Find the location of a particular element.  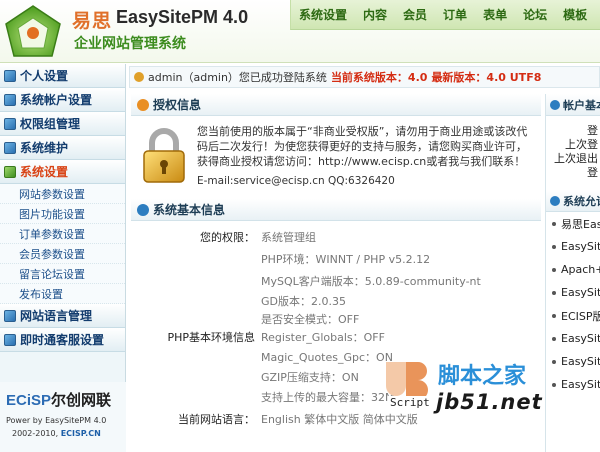

sidebar-item-personal-settings: 个人设置 is located at coordinates (62, 76).